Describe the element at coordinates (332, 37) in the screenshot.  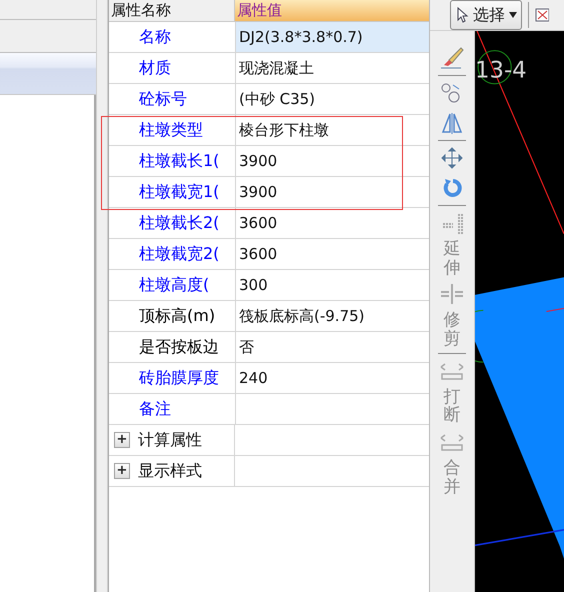
I see `property-value: DJ2(3.8*3.8*0.7)` at that location.